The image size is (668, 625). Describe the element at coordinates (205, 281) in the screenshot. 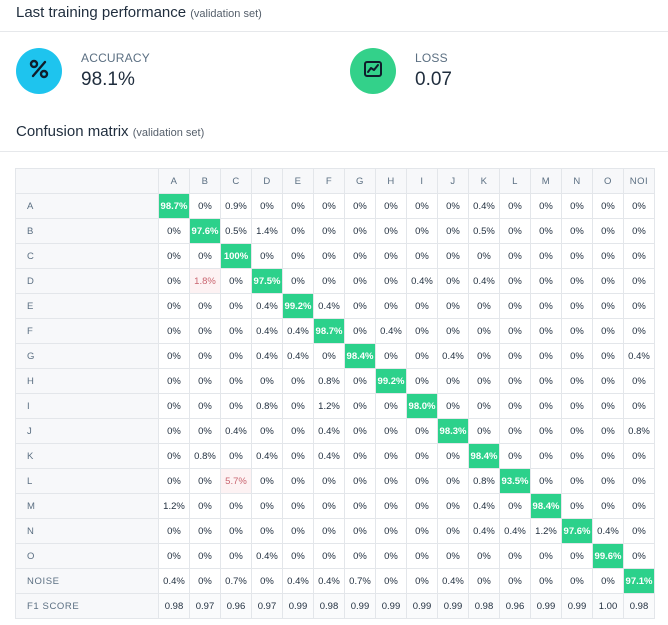

I see `matrix-cell-error: 1.8%` at that location.